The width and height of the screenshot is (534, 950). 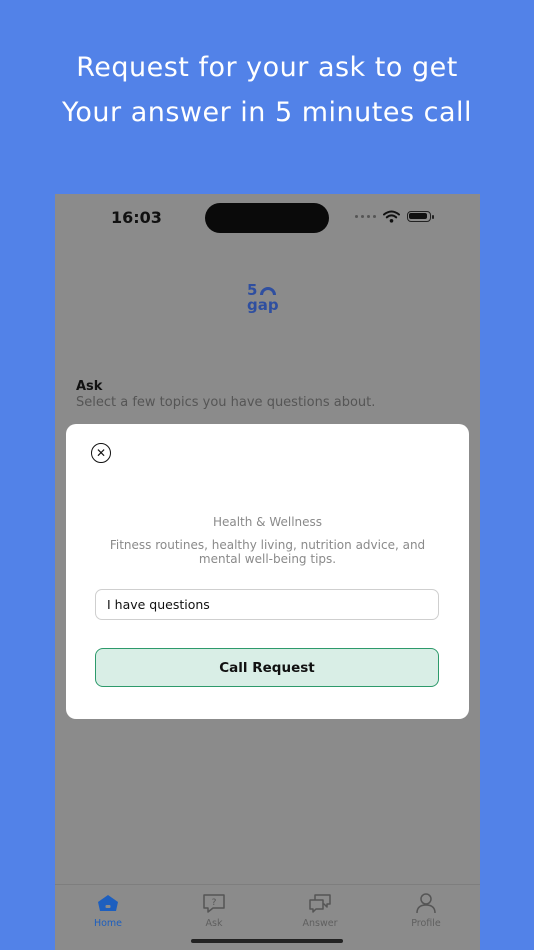 I want to click on phone-arc-icon, so click(x=268, y=290).